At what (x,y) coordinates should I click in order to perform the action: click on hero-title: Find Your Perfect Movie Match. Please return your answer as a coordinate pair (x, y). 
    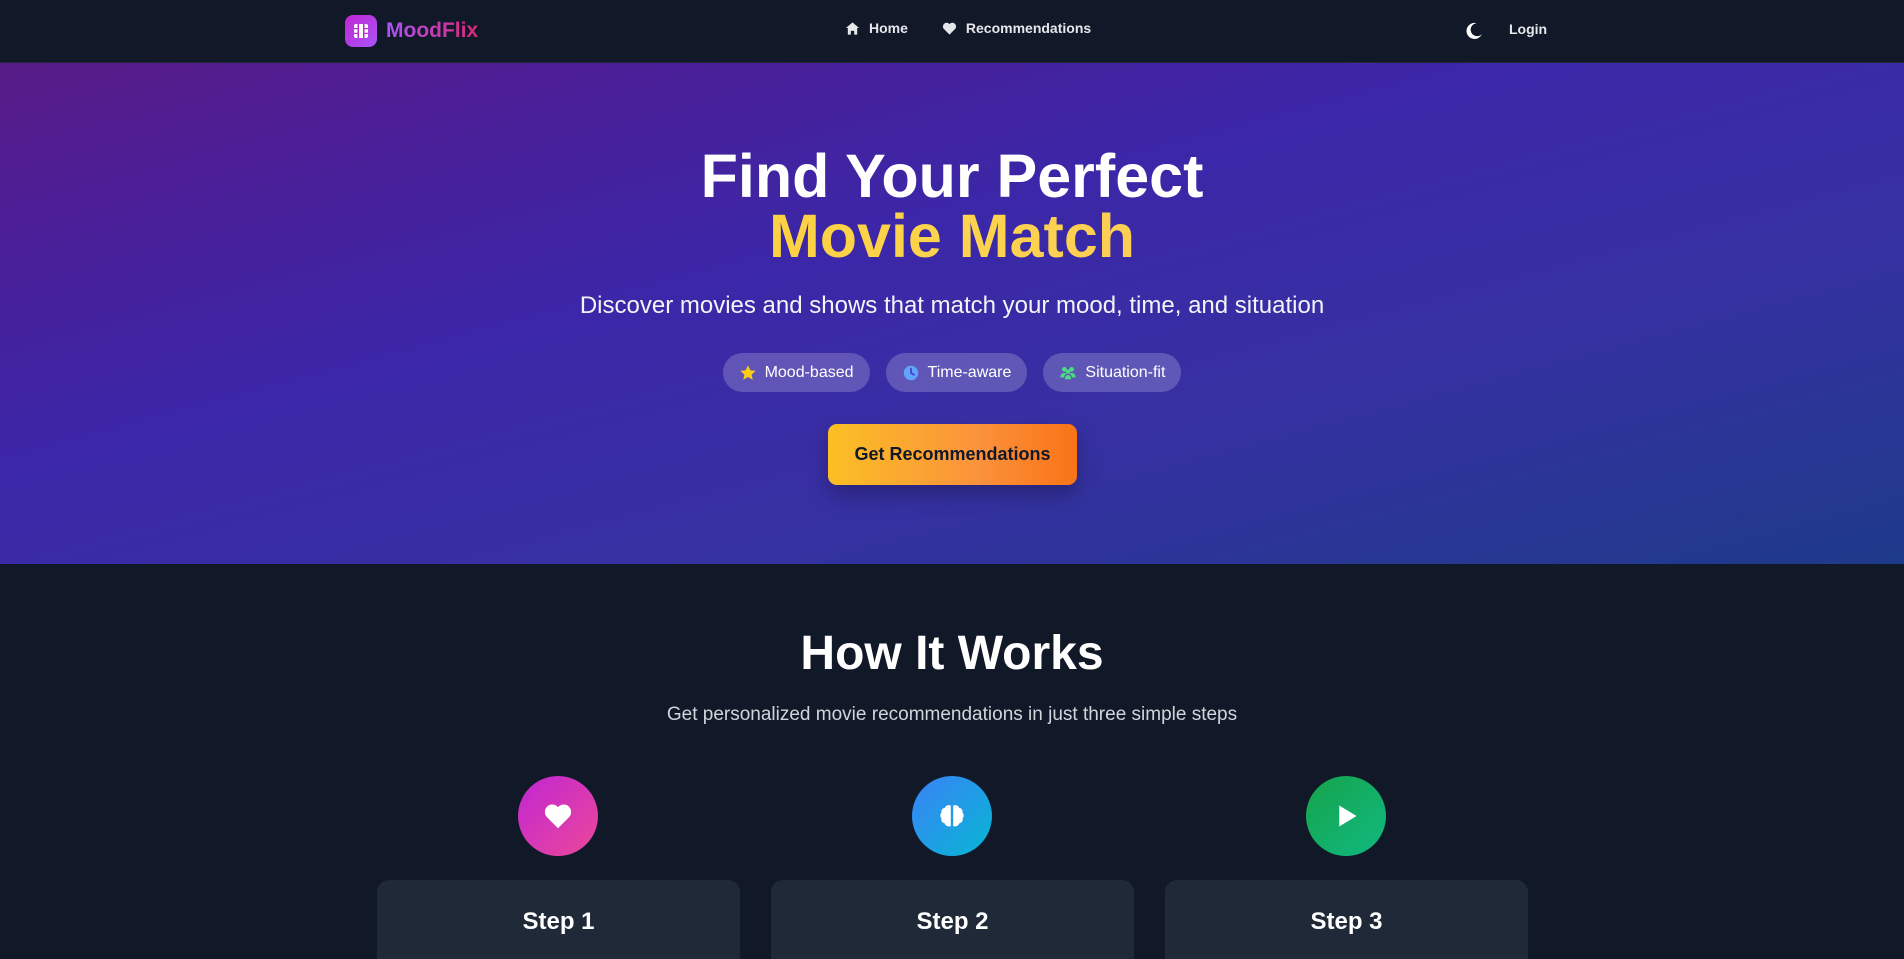
    Looking at the image, I should click on (952, 206).